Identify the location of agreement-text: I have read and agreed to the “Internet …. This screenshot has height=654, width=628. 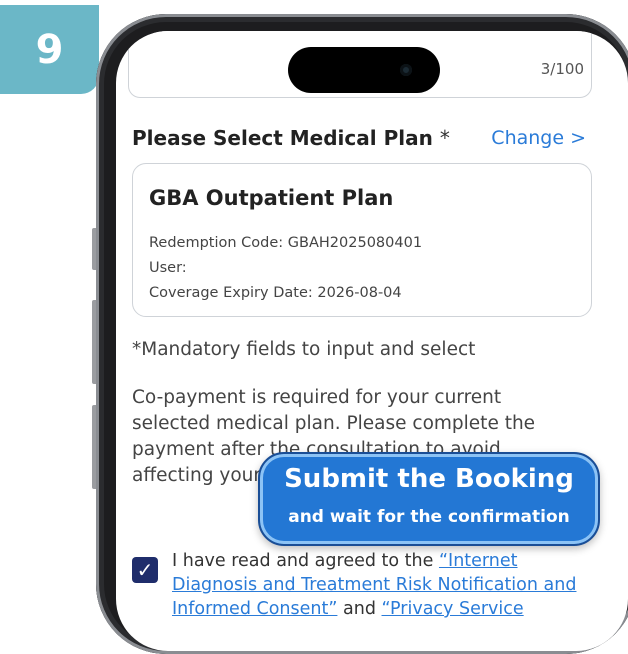
(387, 585).